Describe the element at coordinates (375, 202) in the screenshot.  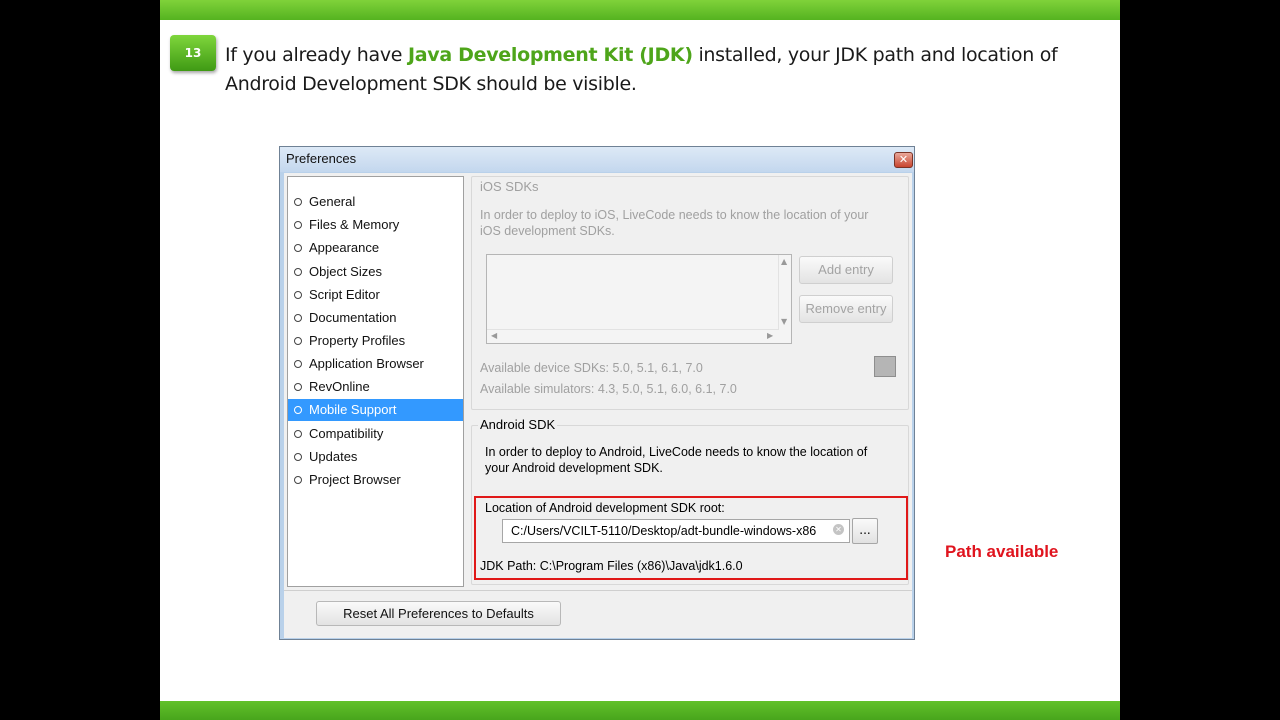
I see `nav-item-general: General` at that location.